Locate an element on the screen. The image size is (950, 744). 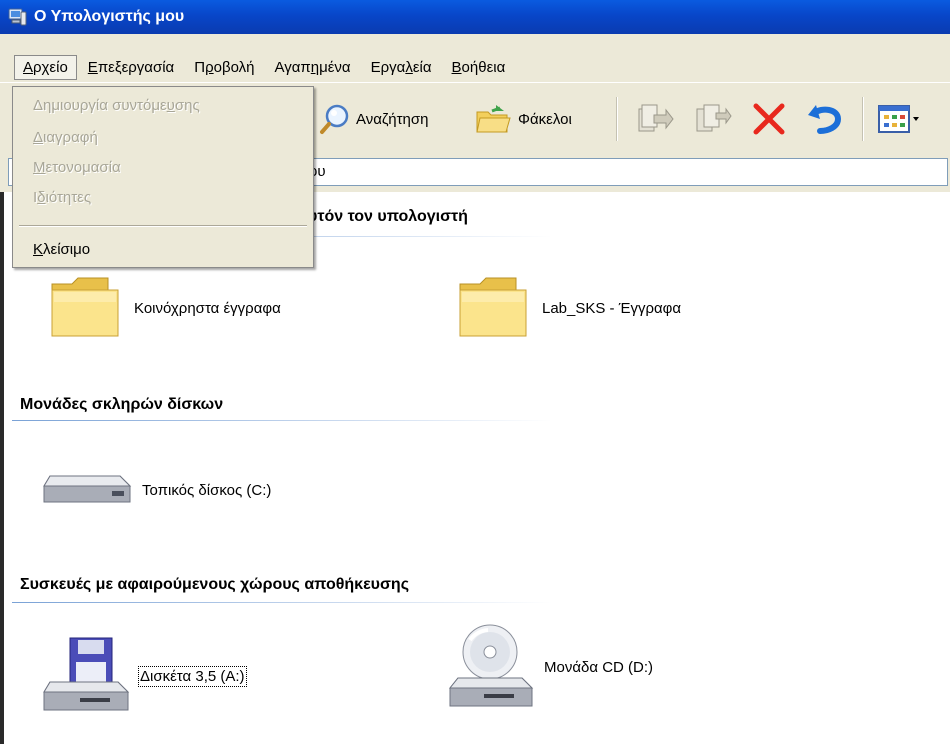
title-bar: Ο Υπολογιστής μου is located at coordinates (475, 17).